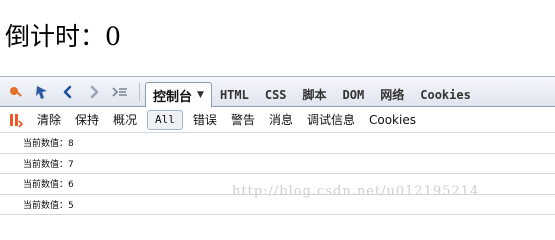  What do you see at coordinates (315, 95) in the screenshot?
I see `tab-script: 脚本` at bounding box center [315, 95].